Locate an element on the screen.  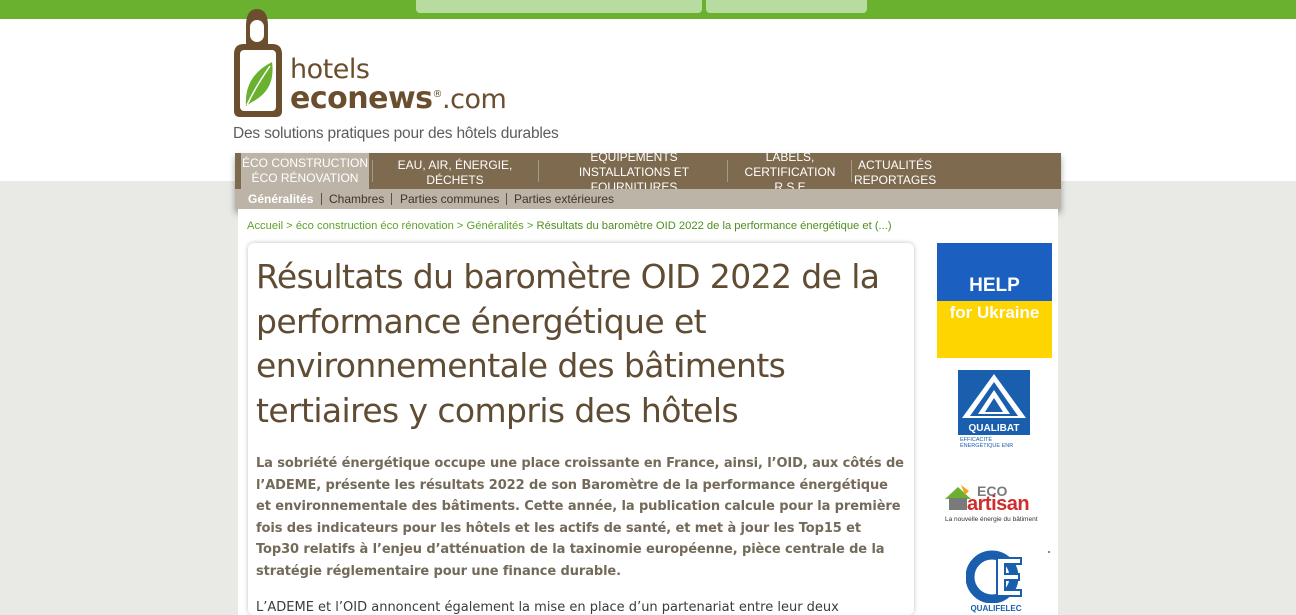
sub-nav-generalites: Généralités is located at coordinates (280, 199).